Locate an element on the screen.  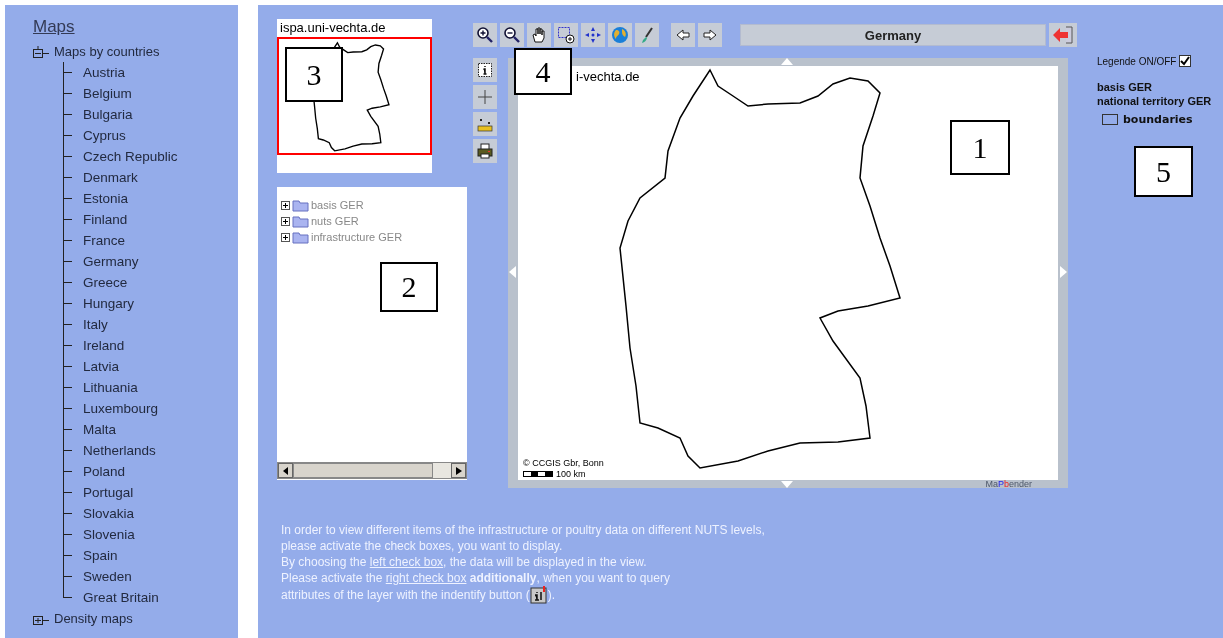
tree-group-label: Maps by countries is located at coordinates (107, 51).